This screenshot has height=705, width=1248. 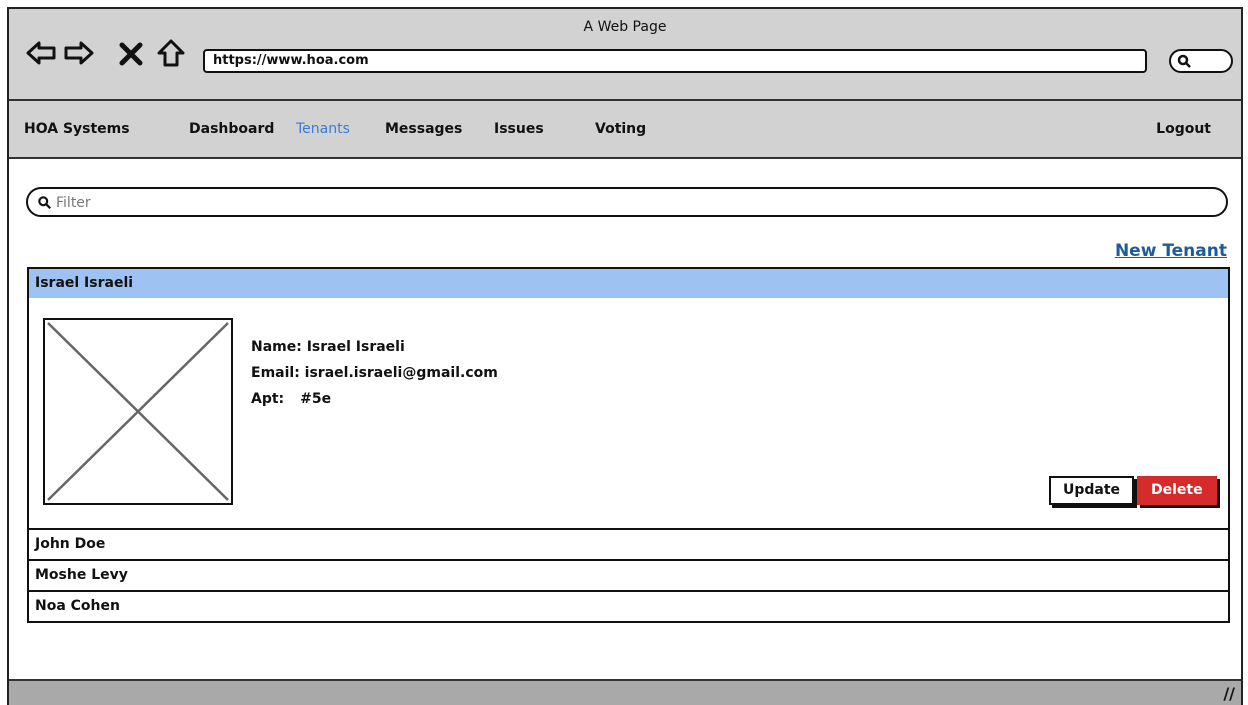 I want to click on apt-value: #5e, so click(x=316, y=399).